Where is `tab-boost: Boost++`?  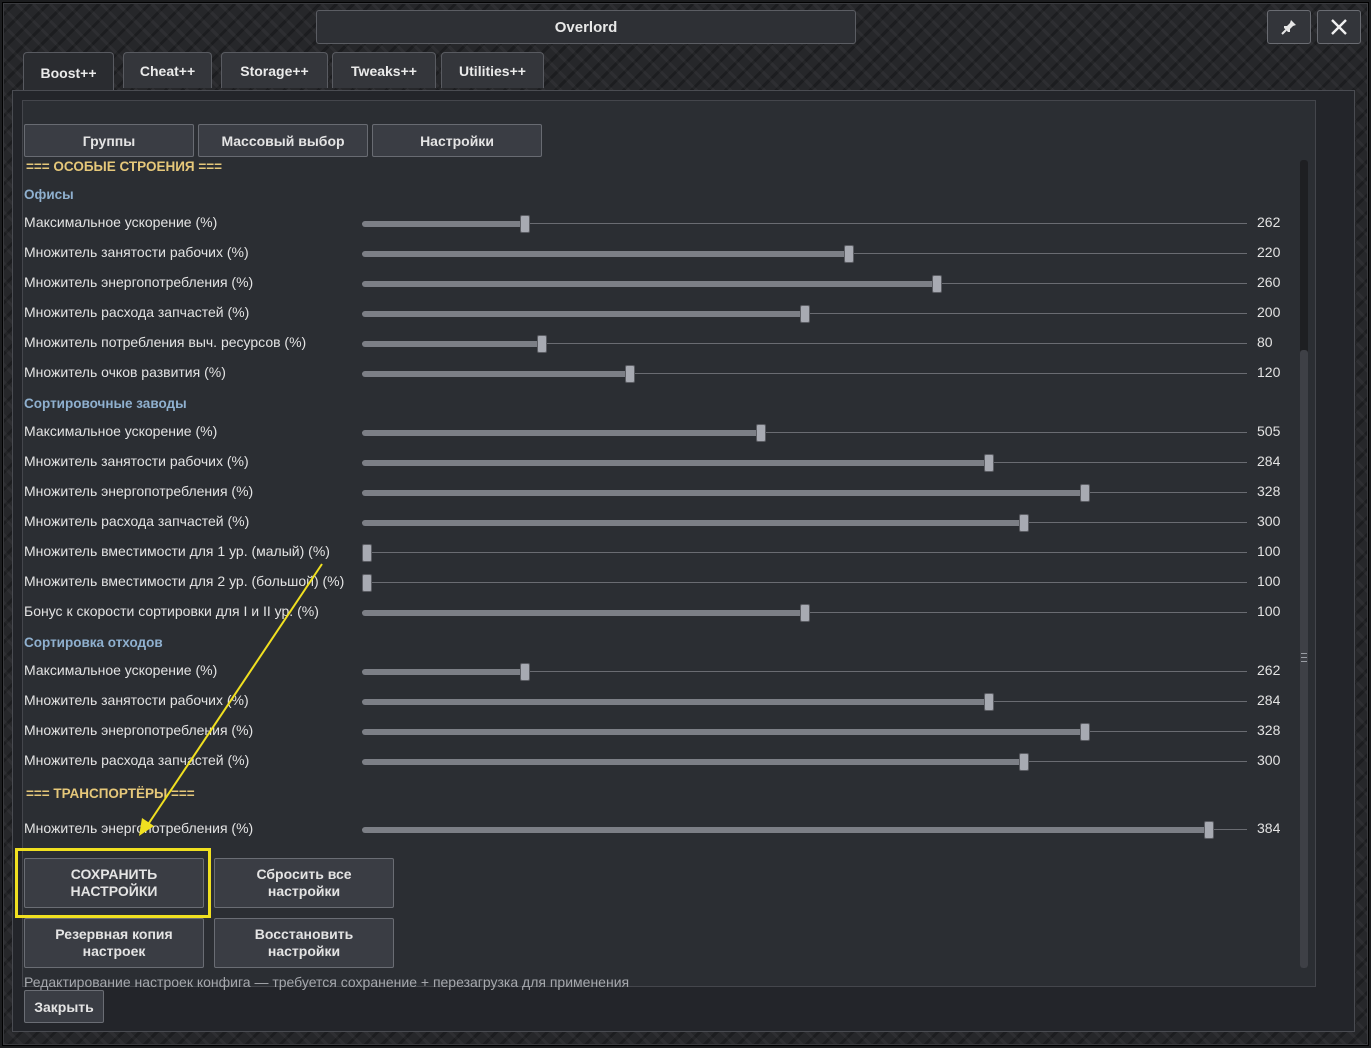 tab-boost: Boost++ is located at coordinates (68, 72).